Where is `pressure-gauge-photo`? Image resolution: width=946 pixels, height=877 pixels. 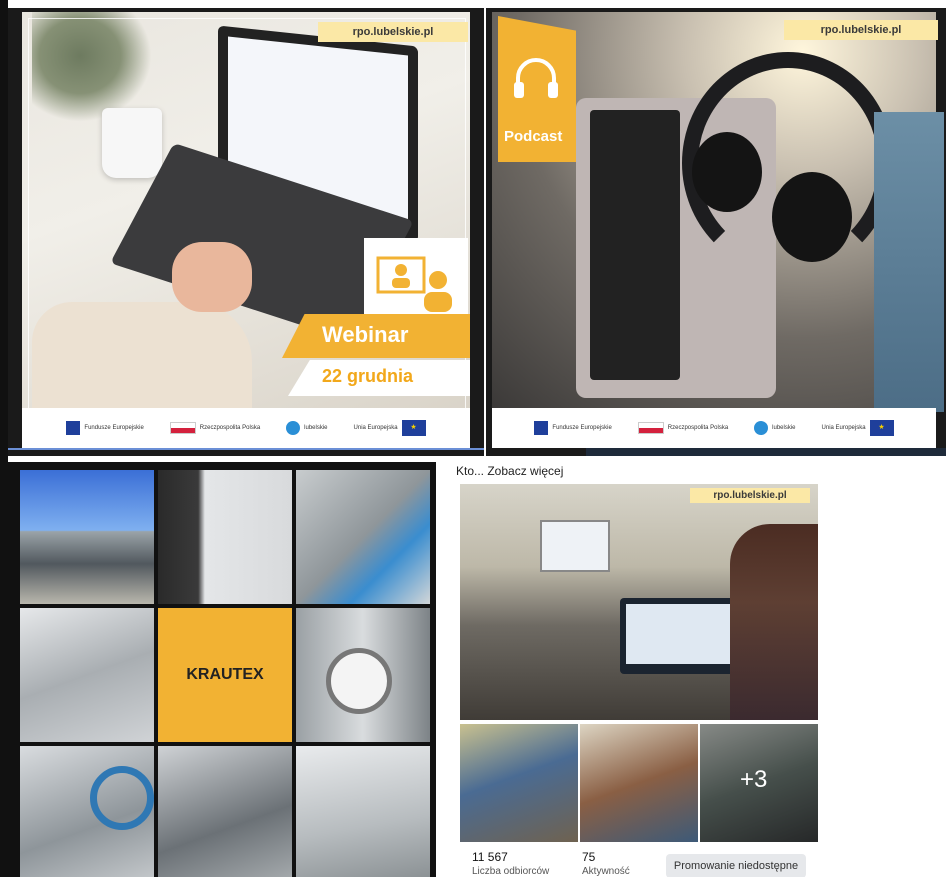
pressure-gauge-photo is located at coordinates (363, 675).